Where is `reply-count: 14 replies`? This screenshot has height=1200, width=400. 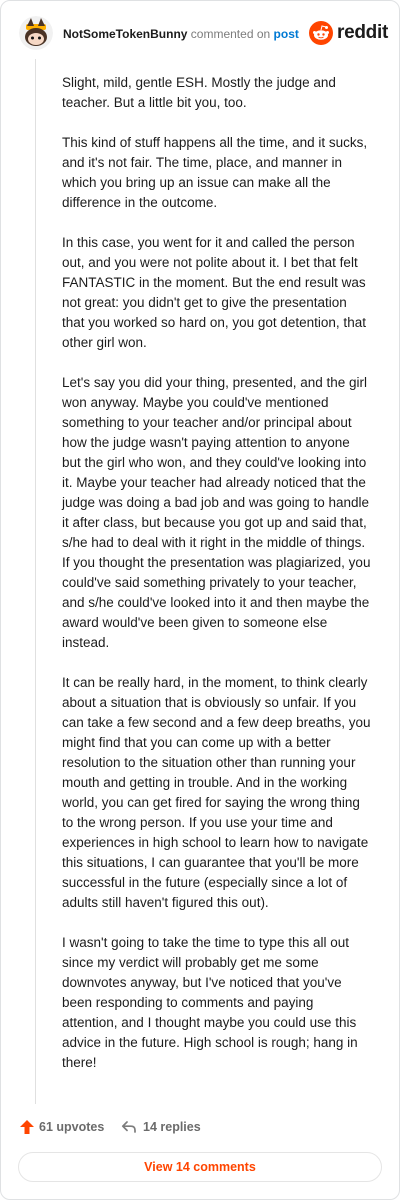 reply-count: 14 replies is located at coordinates (172, 1127).